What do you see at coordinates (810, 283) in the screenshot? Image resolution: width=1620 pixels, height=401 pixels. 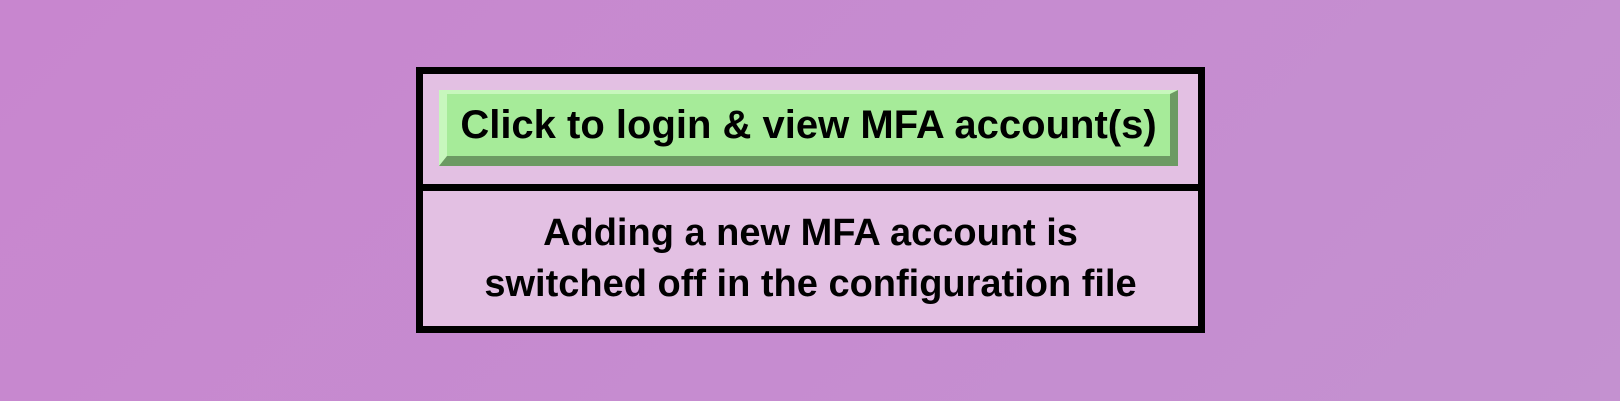 I see `notice-line-2: switched off in the configuration file` at bounding box center [810, 283].